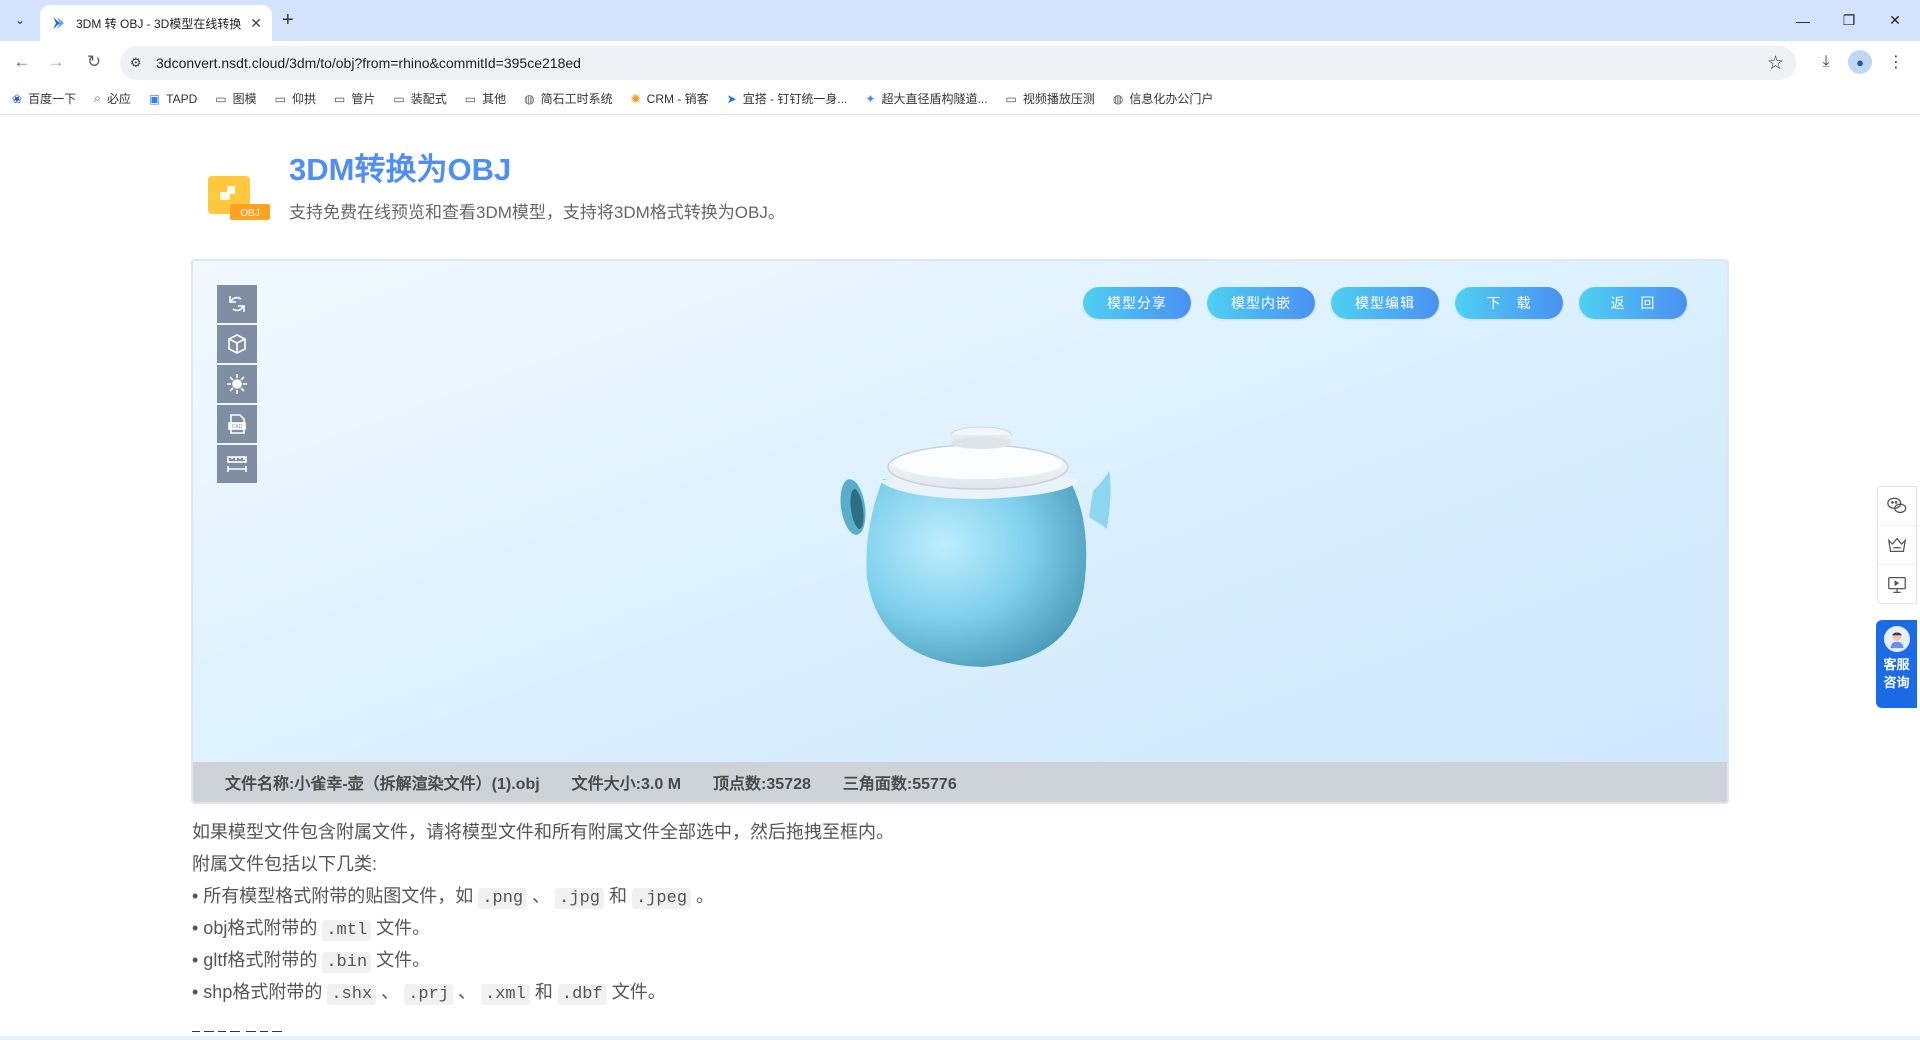  Describe the element at coordinates (244, 99) in the screenshot. I see `bookmark-label: 图模` at that location.